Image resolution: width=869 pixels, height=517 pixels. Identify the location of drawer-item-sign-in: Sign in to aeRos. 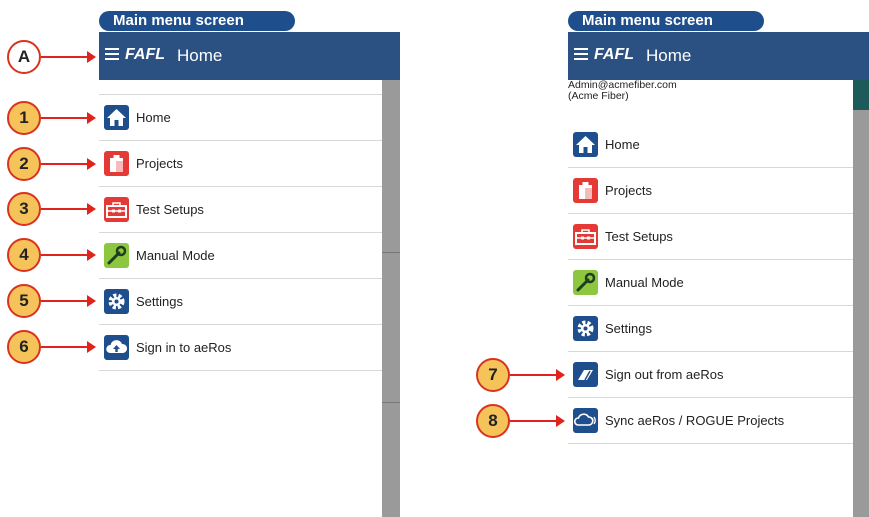
(240, 348).